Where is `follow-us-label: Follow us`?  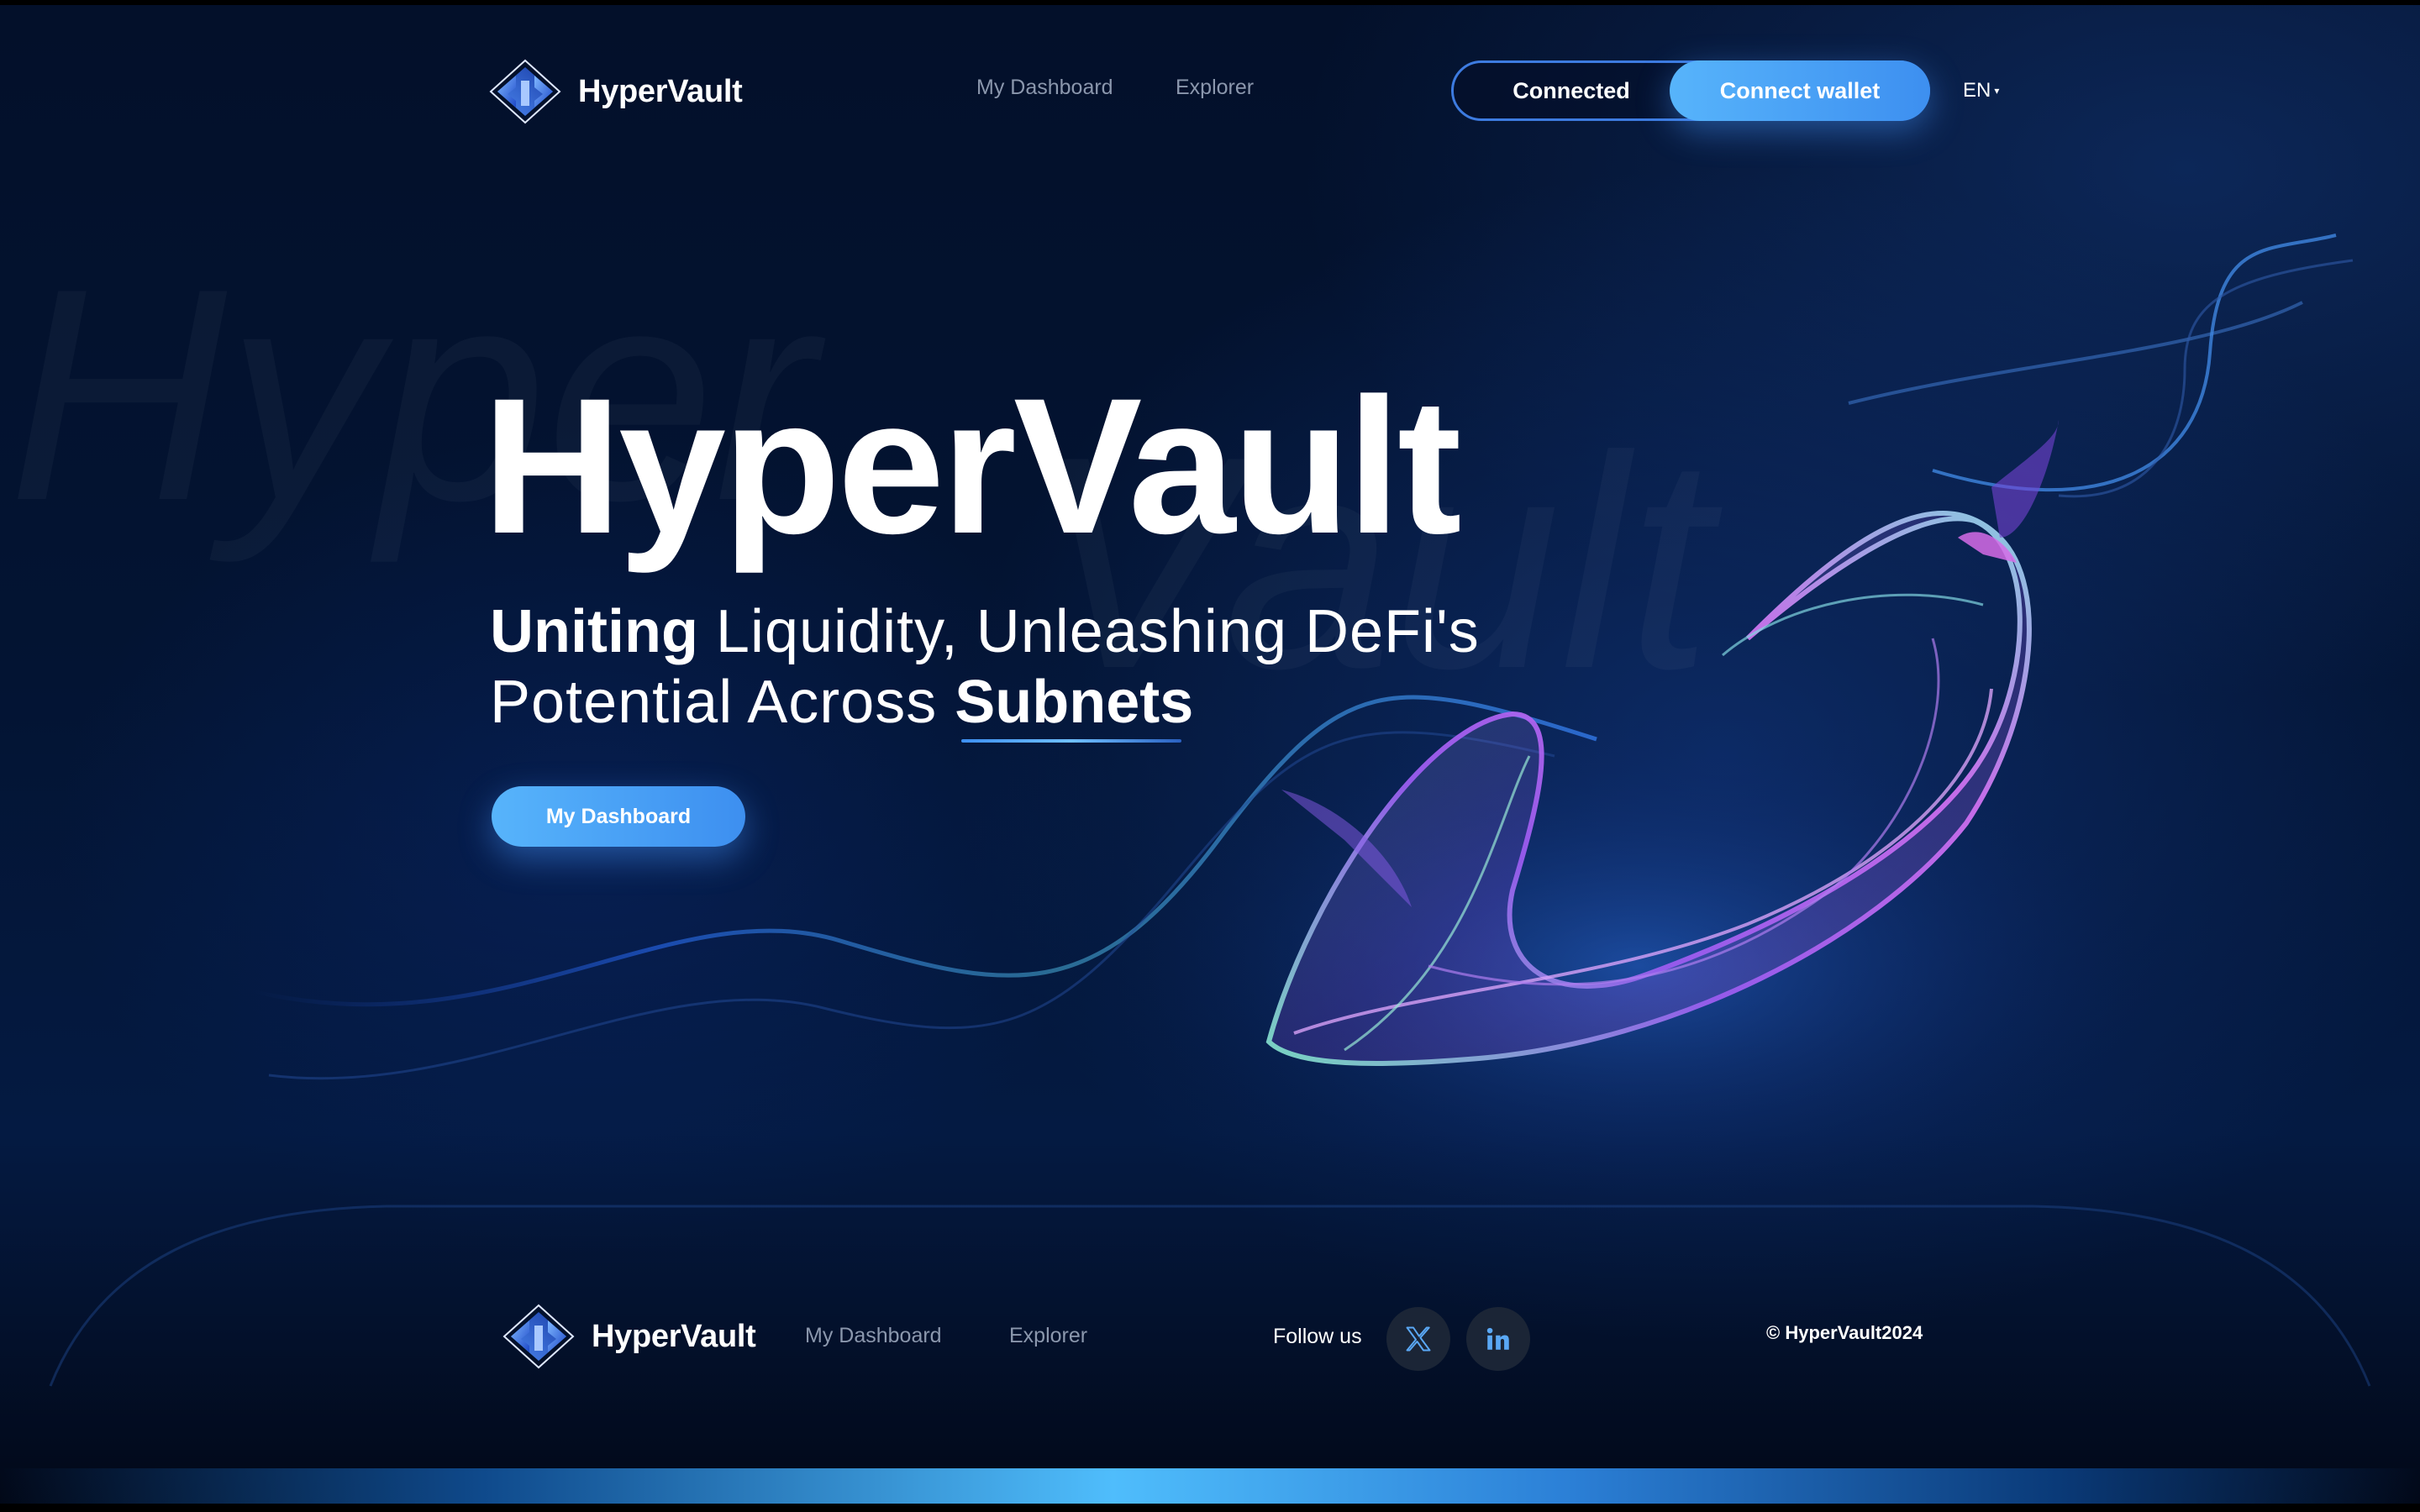 follow-us-label: Follow us is located at coordinates (1317, 1336).